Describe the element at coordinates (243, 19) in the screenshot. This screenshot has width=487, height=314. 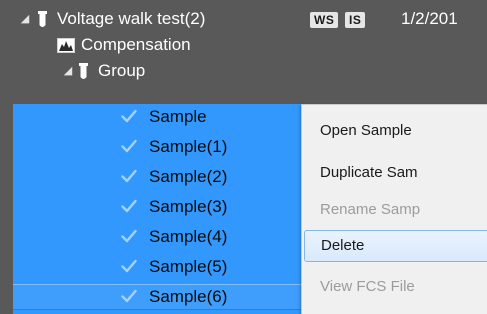
I see `tree-row-experiment: ◢ Voltage walk test(2) WS IS 1/2/201` at that location.